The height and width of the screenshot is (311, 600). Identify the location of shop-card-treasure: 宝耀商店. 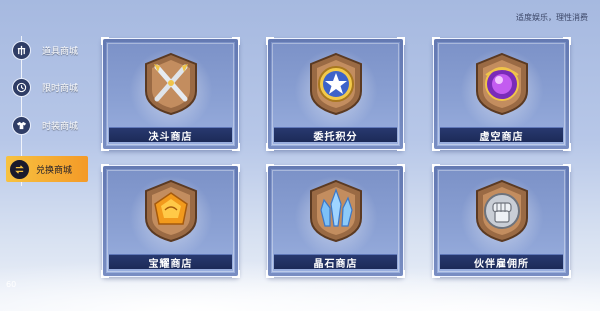
(170, 221).